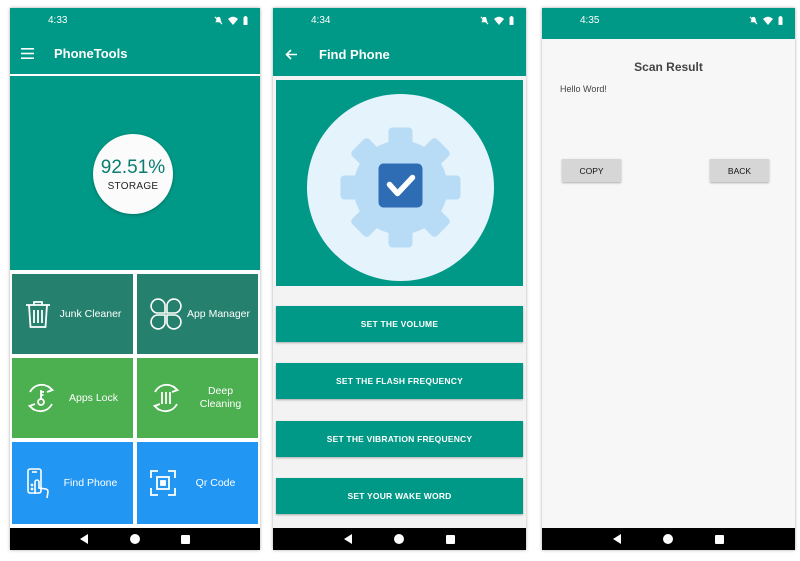 Image resolution: width=800 pixels, height=561 pixels. What do you see at coordinates (93, 397) in the screenshot?
I see `apps-lock-label: Apps Lock` at bounding box center [93, 397].